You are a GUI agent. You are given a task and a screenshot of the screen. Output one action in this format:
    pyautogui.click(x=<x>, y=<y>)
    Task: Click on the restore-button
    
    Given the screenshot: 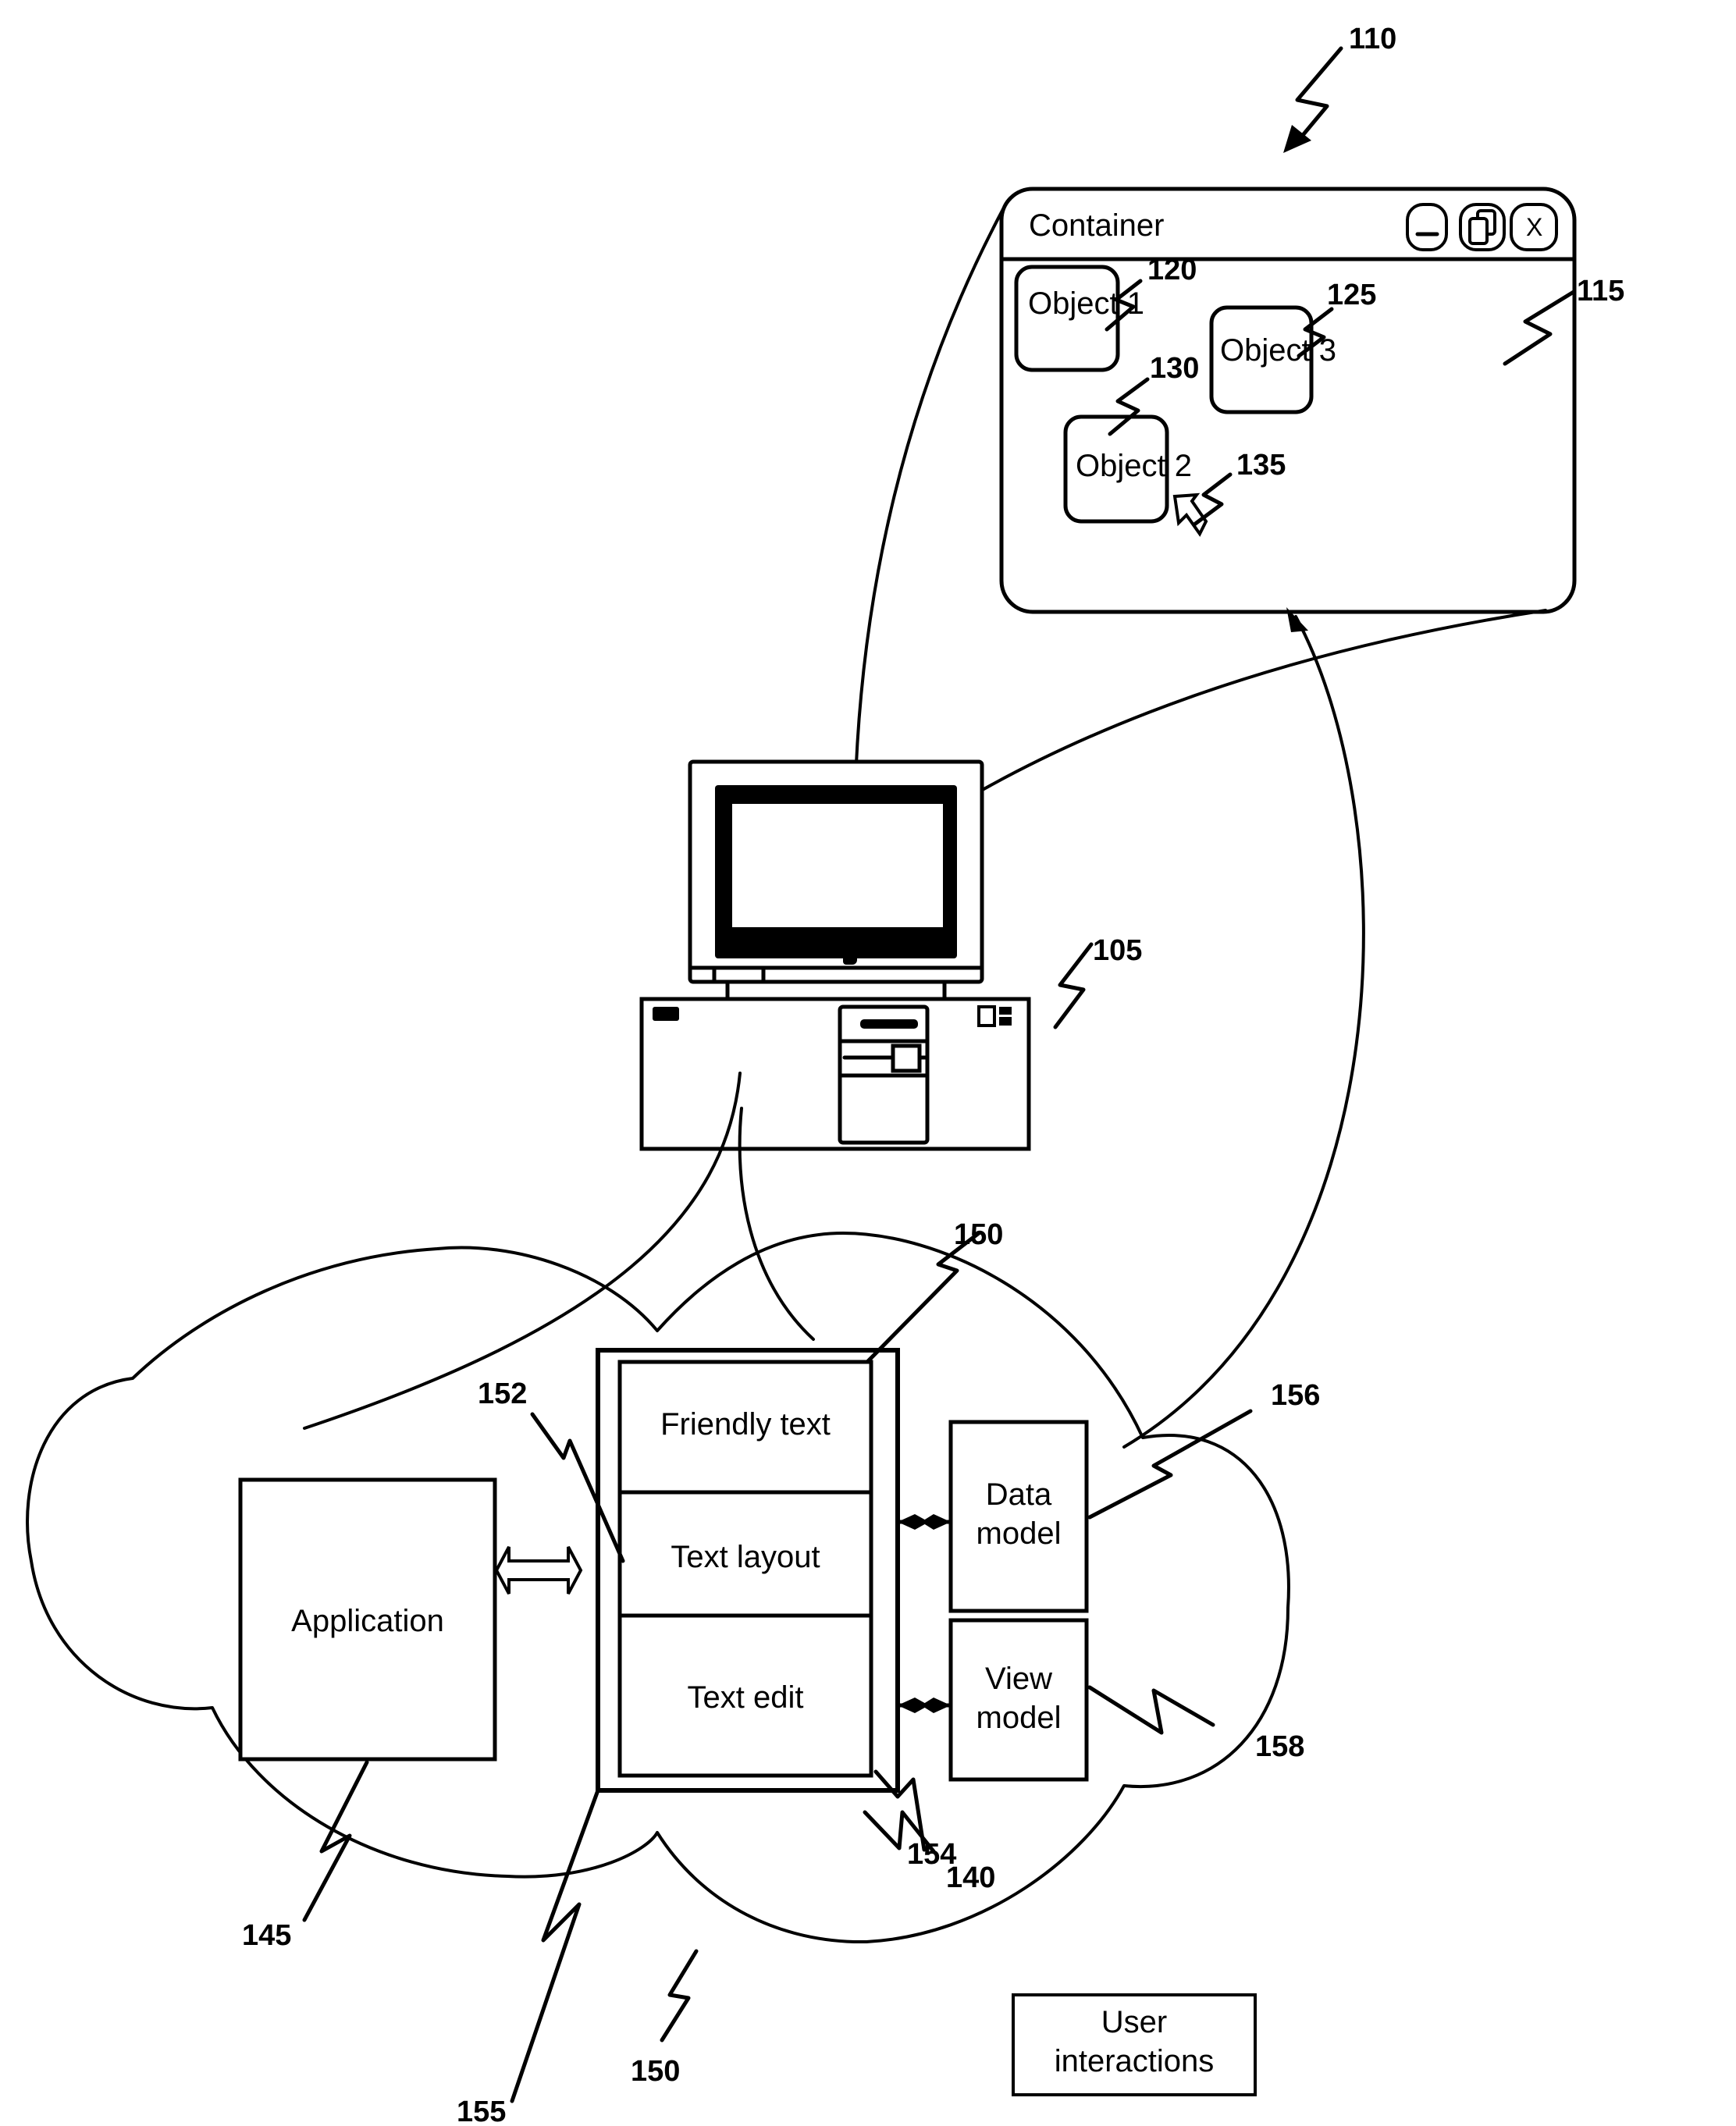 What is the action you would take?
    pyautogui.click(x=1483, y=227)
    